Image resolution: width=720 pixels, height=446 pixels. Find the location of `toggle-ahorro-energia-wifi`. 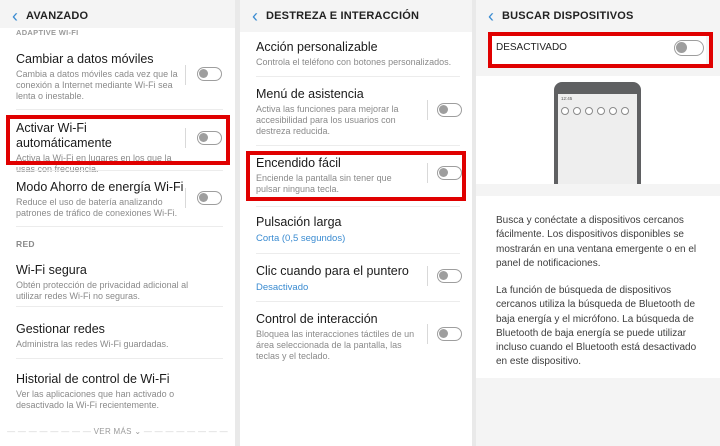

toggle-ahorro-energia-wifi is located at coordinates (209, 198).